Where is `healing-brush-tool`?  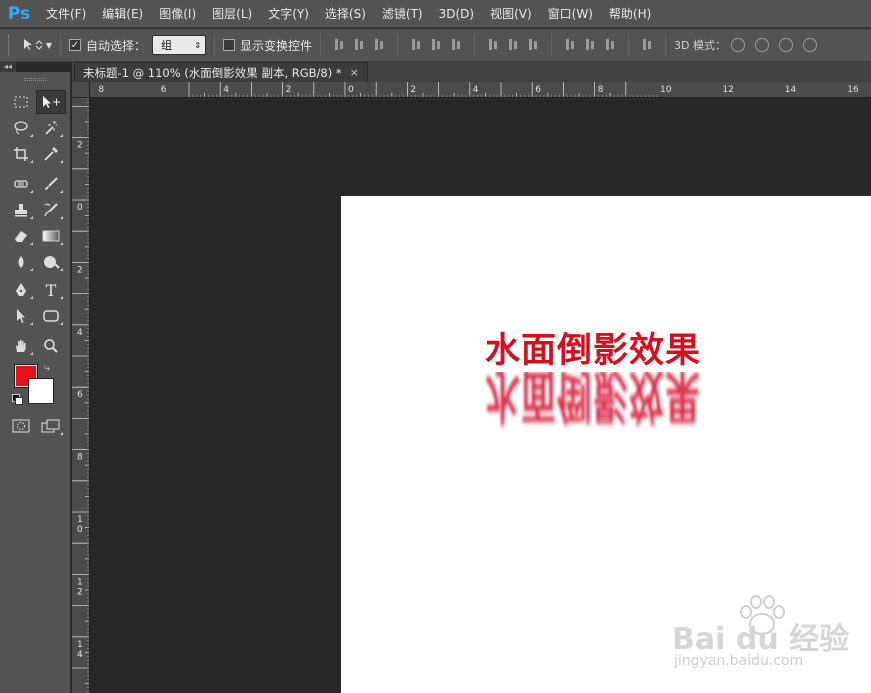
healing-brush-tool is located at coordinates (21, 184).